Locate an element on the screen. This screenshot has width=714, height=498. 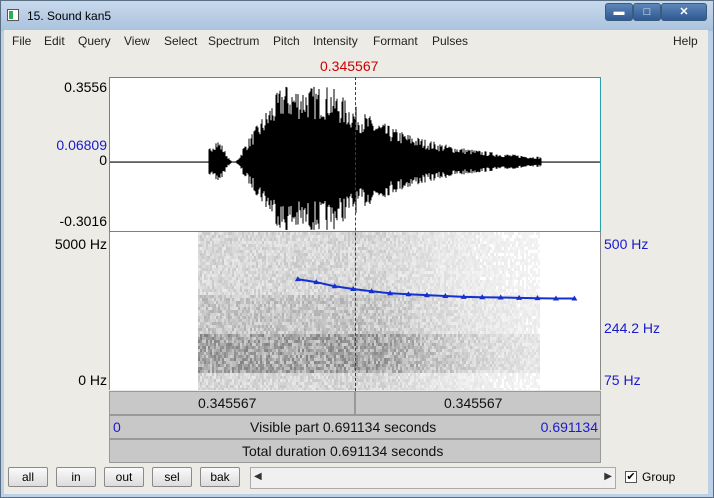
menu-intensity: Intensity is located at coordinates (335, 41).